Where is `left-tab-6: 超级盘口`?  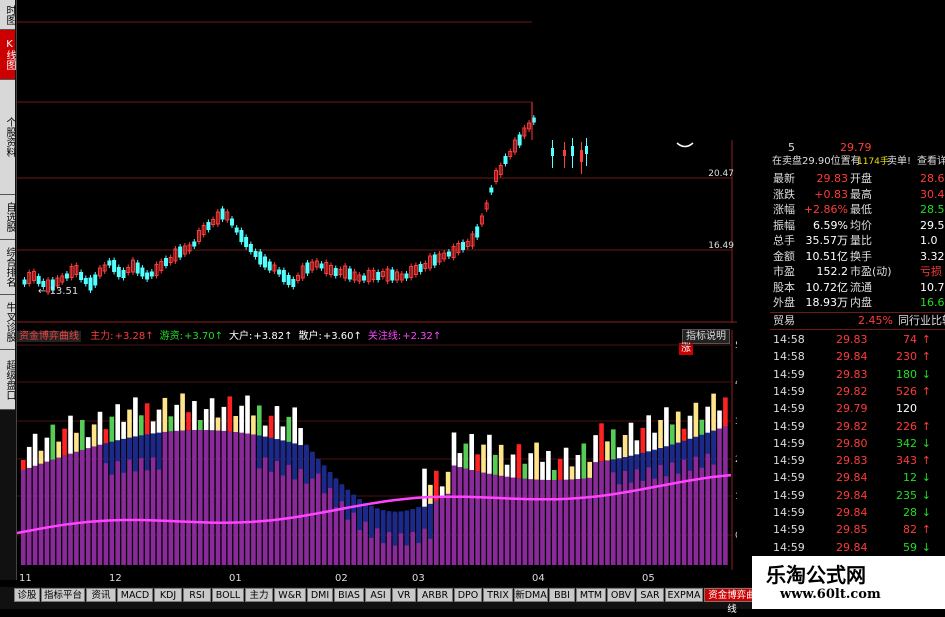
left-tab-6: 超级盘口 is located at coordinates (7, 380).